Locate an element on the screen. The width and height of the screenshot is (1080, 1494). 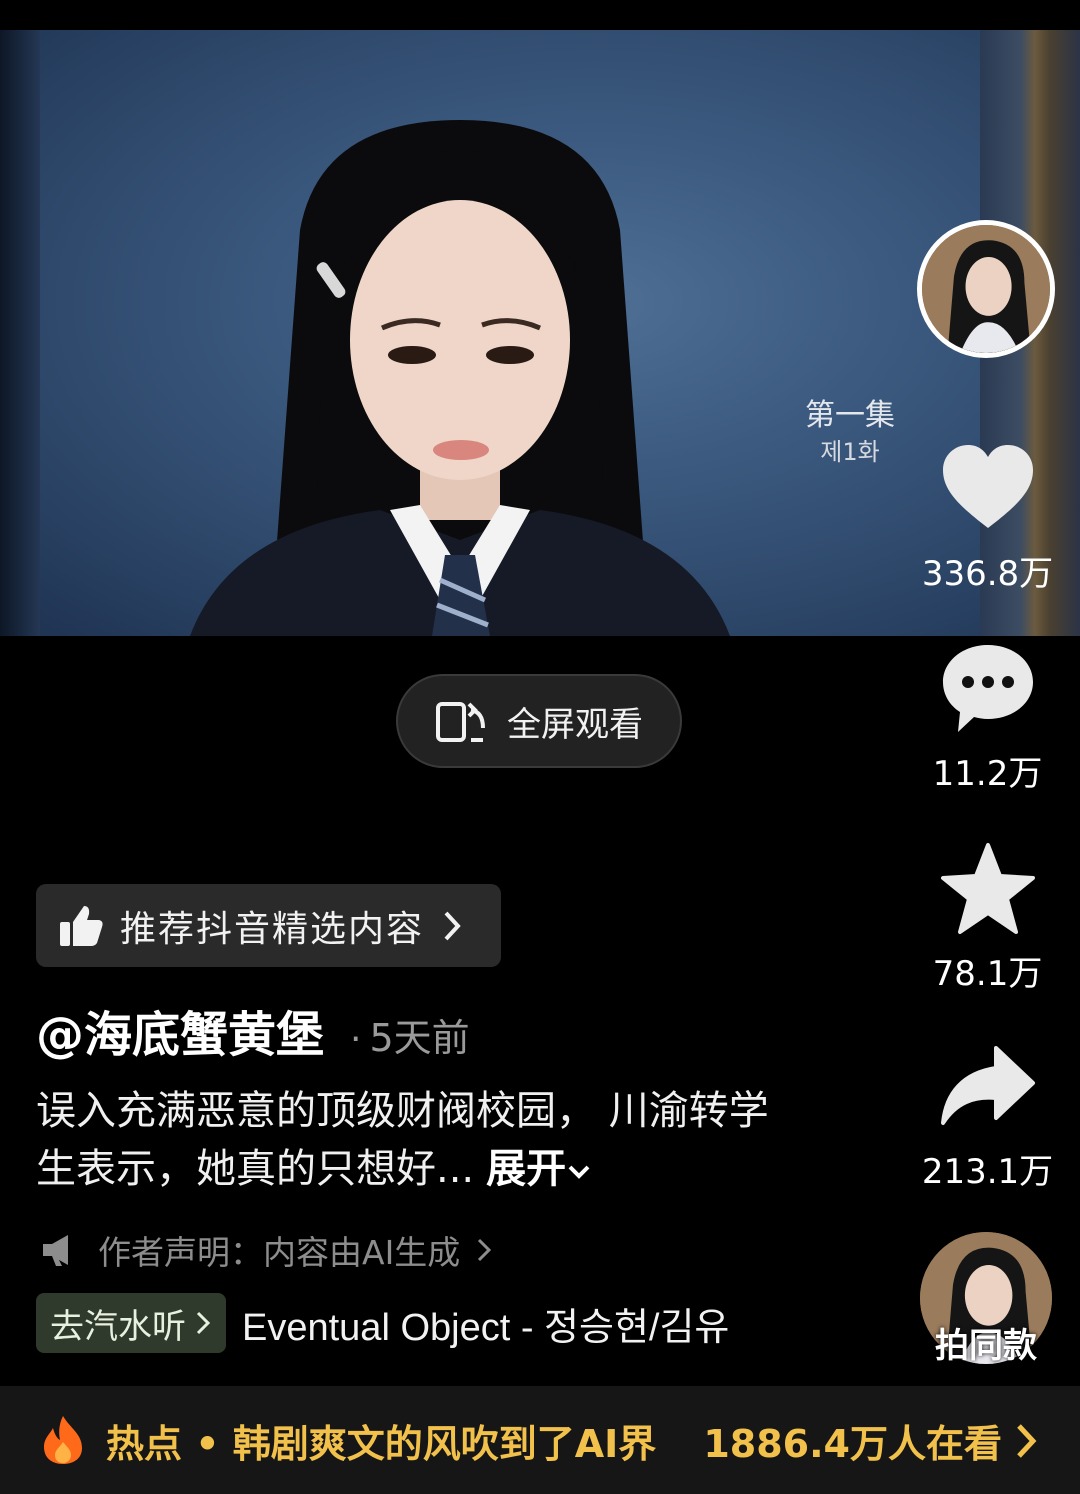
megaphone-icon is located at coordinates (55, 1250).